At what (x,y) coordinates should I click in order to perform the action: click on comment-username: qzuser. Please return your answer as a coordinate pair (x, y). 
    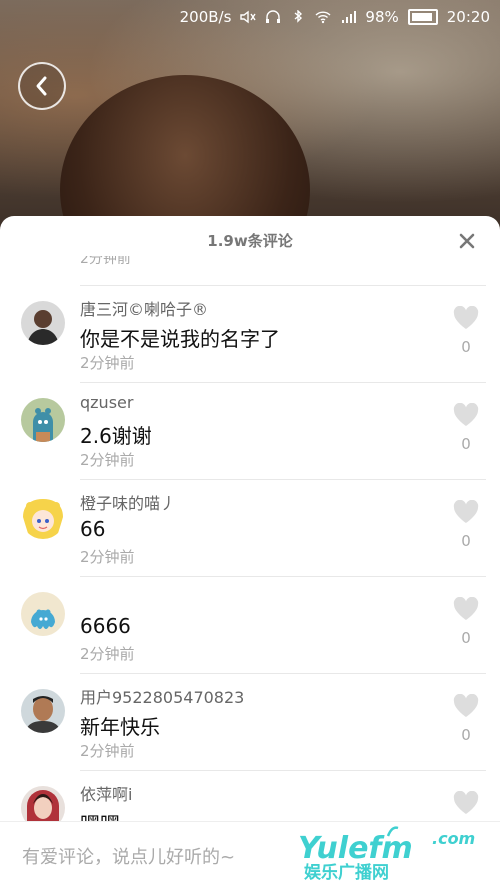
    Looking at the image, I should click on (106, 402).